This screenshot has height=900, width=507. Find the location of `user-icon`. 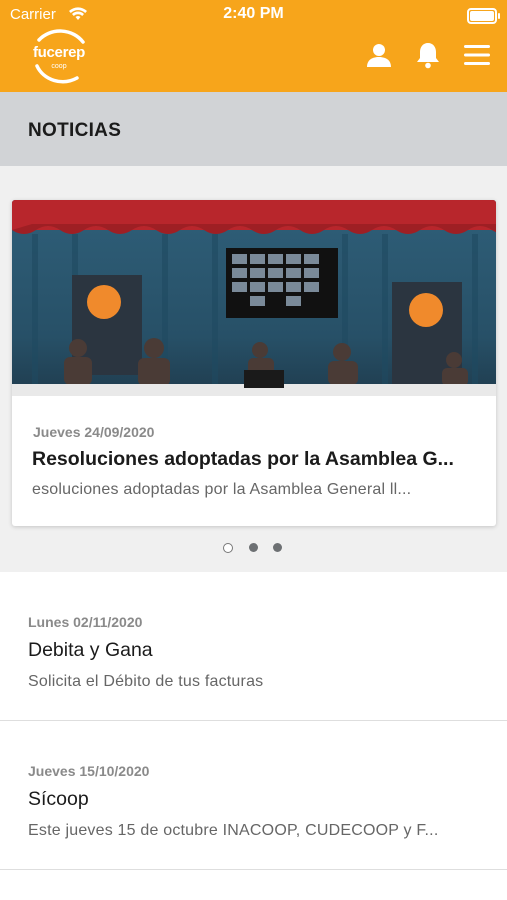

user-icon is located at coordinates (379, 55).